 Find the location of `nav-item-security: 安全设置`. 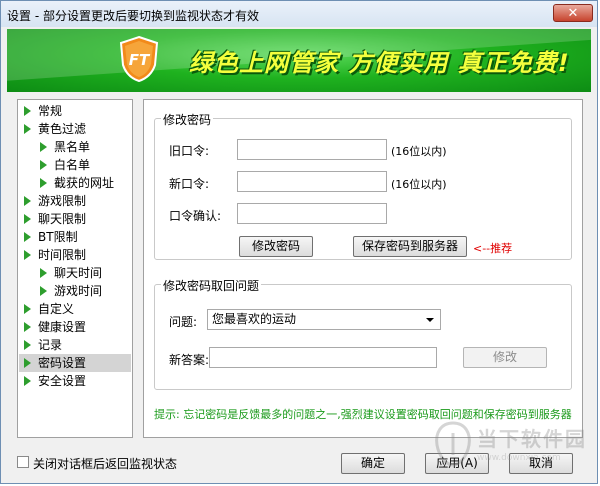

nav-item-security: 安全设置 is located at coordinates (55, 381).